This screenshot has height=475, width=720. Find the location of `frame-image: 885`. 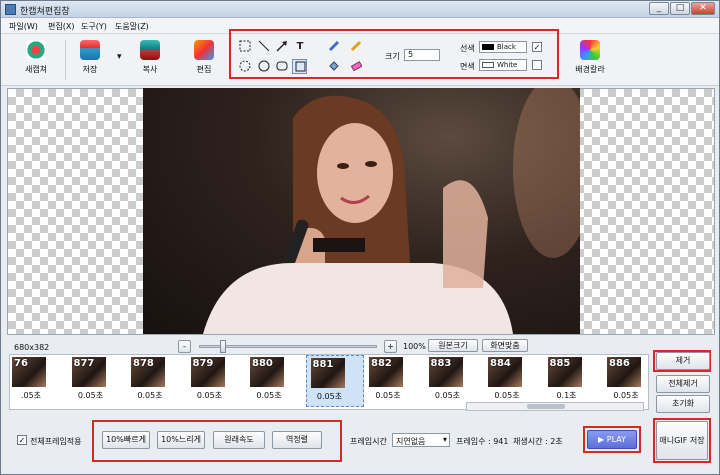

frame-image: 885 is located at coordinates (564, 372).